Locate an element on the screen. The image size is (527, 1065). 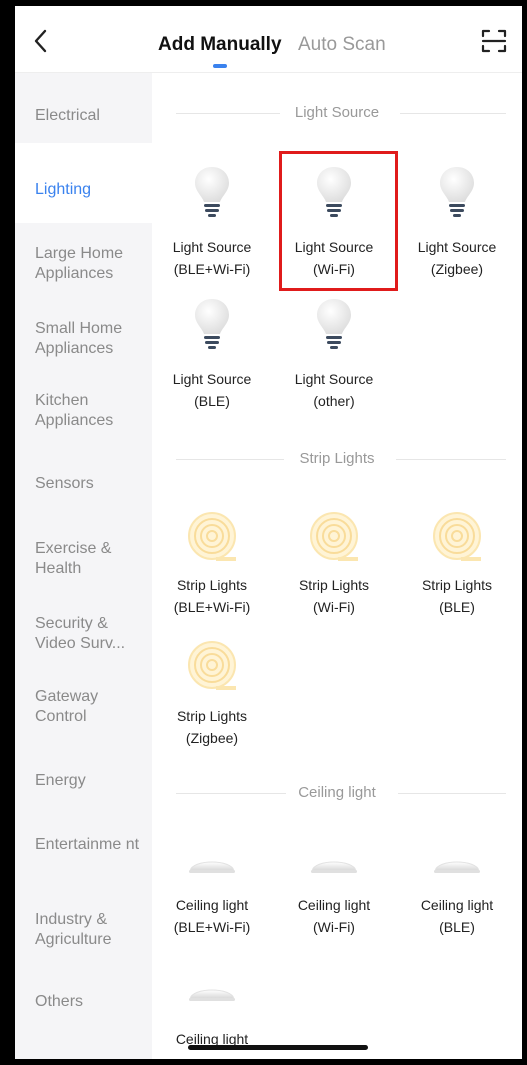
device-ceiling-light-ble-wifi: Ceiling light (BLE+Wi-Fi) is located at coordinates (212, 913).